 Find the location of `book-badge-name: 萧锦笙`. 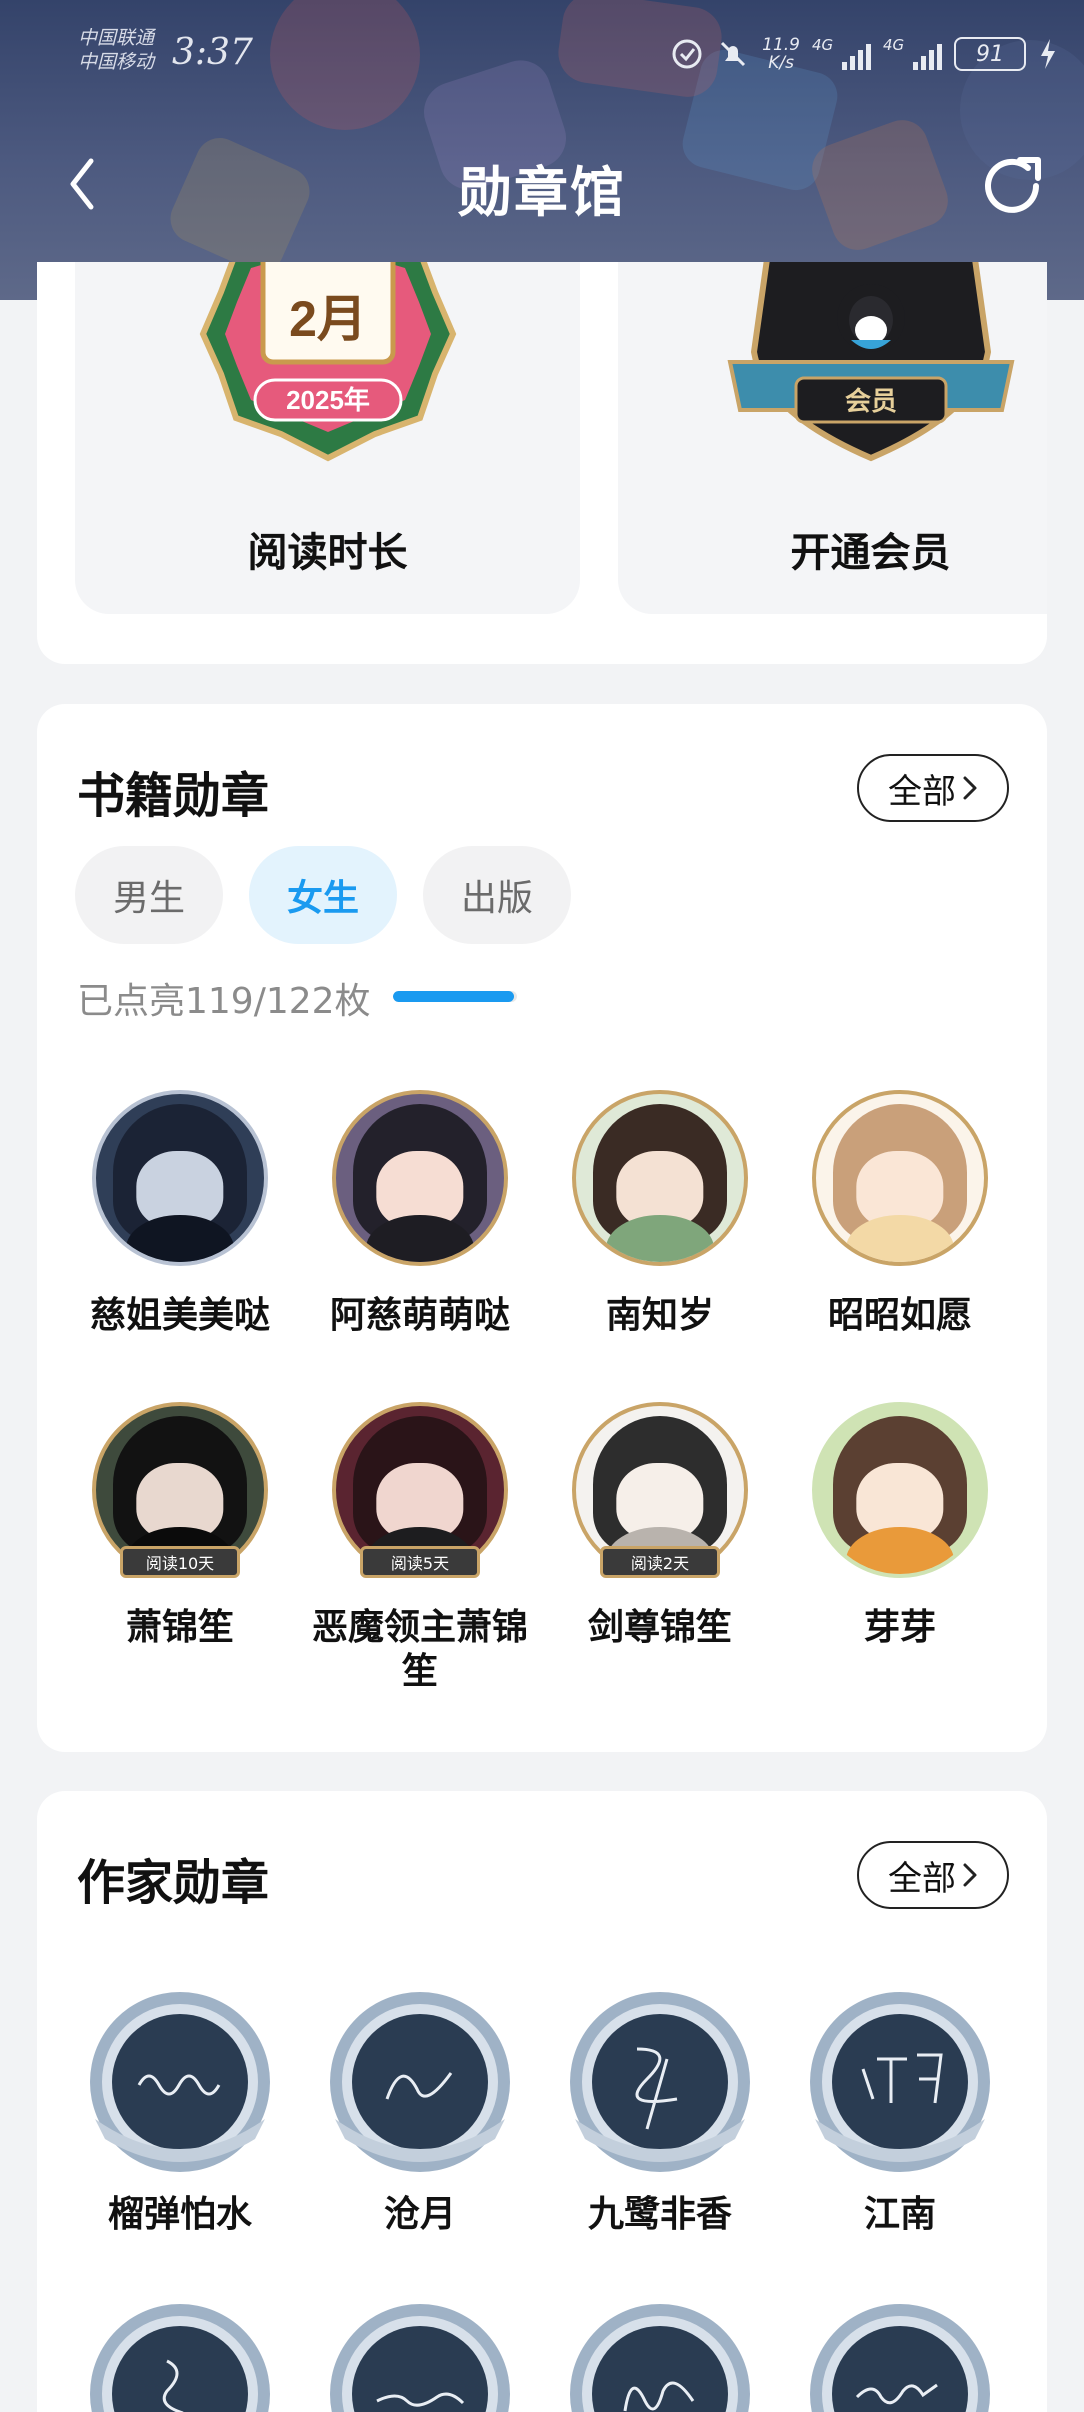

book-badge-name: 萧锦笙 is located at coordinates (179, 1627).